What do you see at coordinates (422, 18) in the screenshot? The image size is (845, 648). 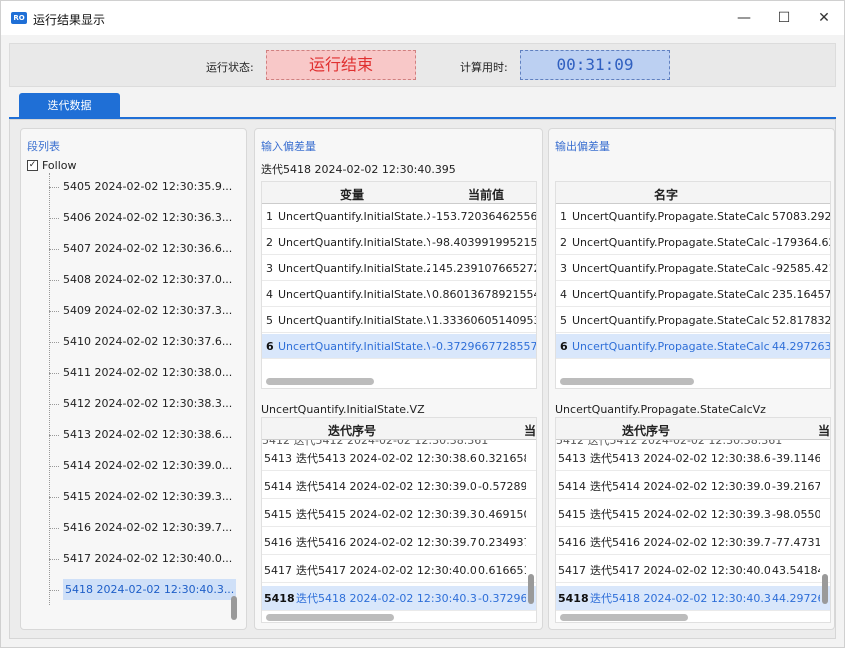 I see `title-bar: RO 运行结果显示 — ☐ ✕` at bounding box center [422, 18].